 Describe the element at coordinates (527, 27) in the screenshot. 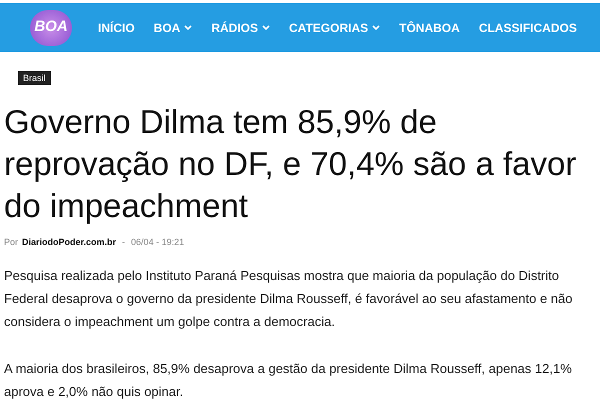

I see `menu-item: CLASSIFICADOS` at that location.